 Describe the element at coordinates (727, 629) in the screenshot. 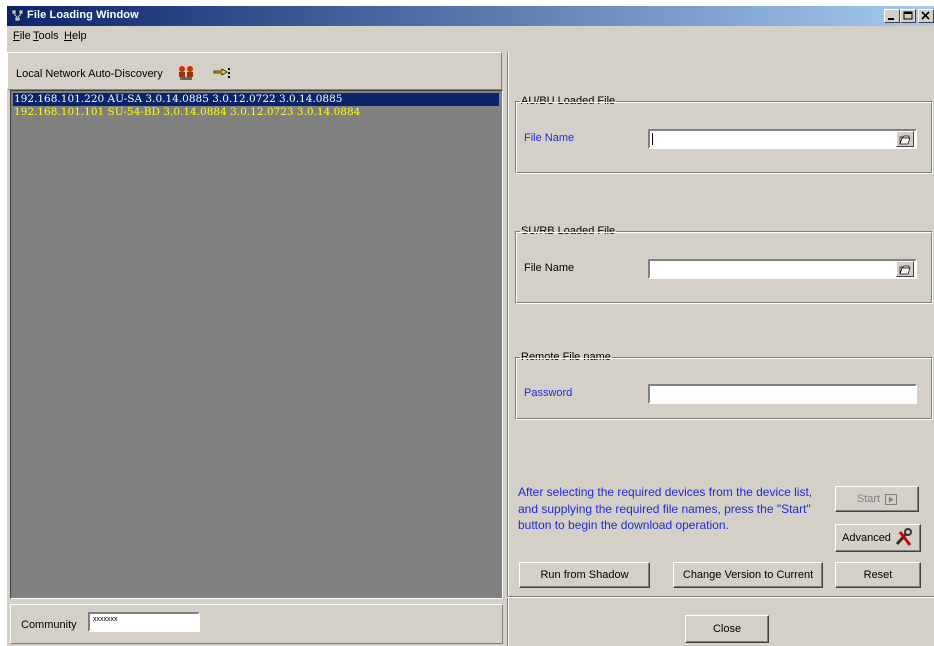

I see `close-button: Close` at that location.